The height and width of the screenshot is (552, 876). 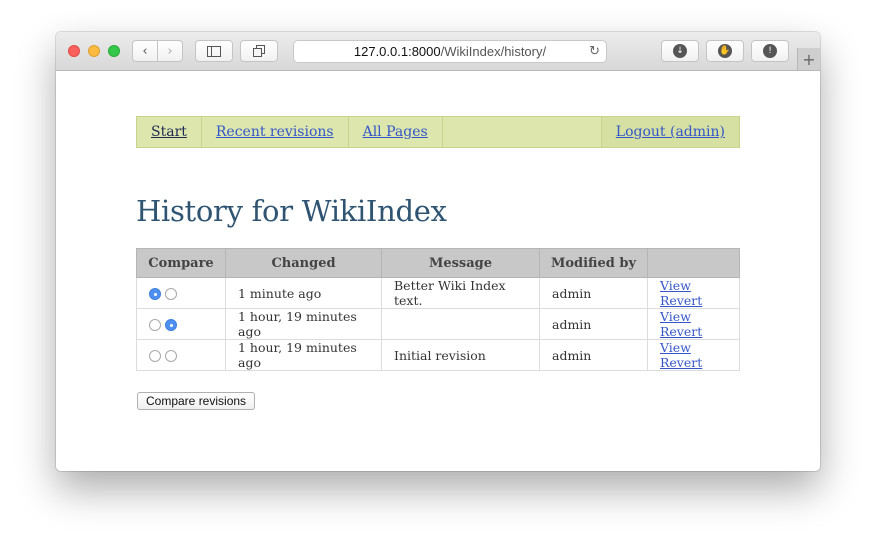 What do you see at coordinates (275, 132) in the screenshot?
I see `menu-item-recent-revisions: Recent revisions` at bounding box center [275, 132].